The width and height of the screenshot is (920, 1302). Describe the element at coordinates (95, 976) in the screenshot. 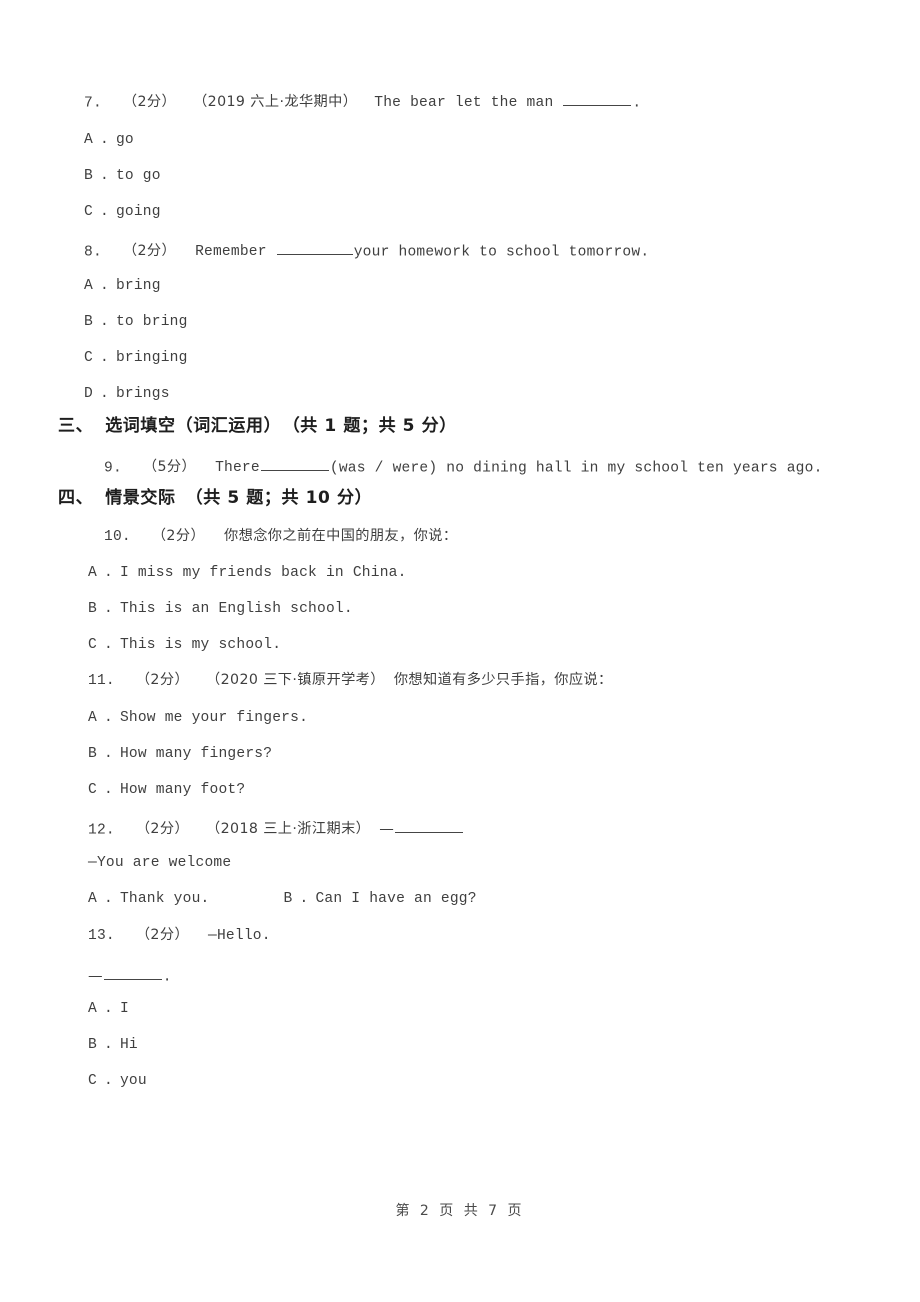

I see `question-13-reply-dash: —` at that location.